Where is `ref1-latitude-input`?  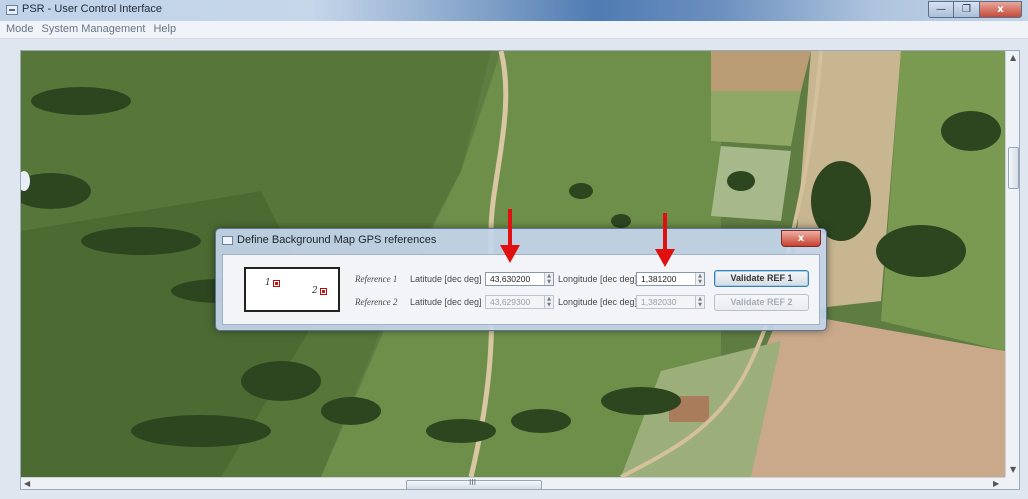
ref1-latitude-input is located at coordinates (515, 279).